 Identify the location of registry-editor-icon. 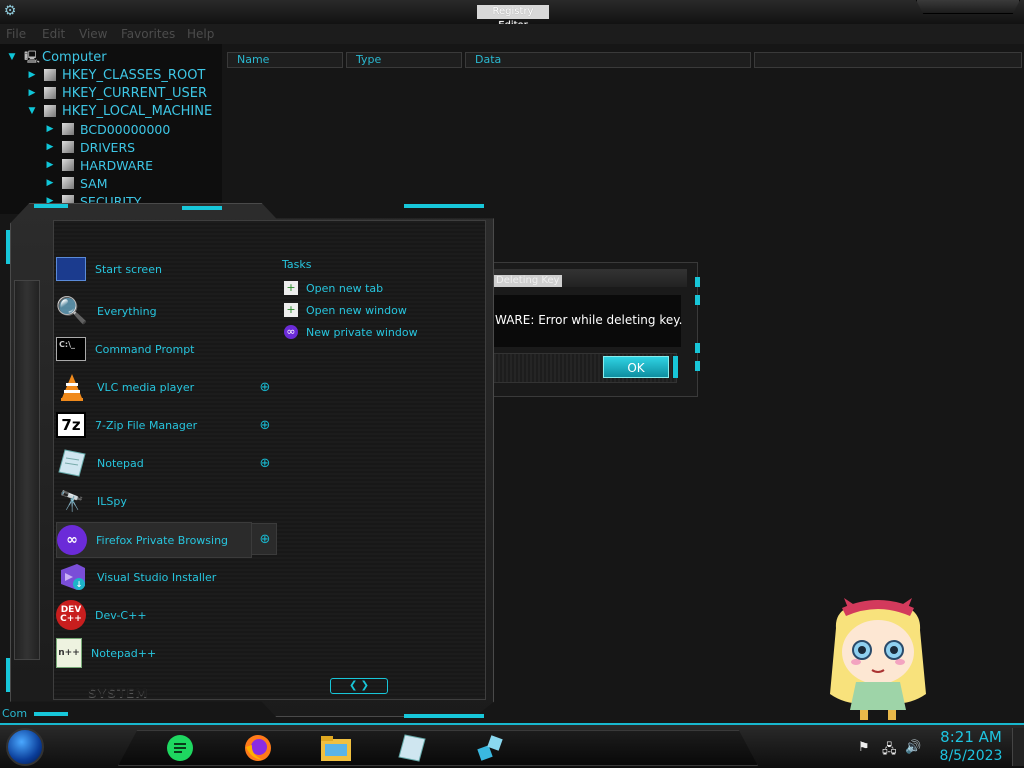
(490, 748).